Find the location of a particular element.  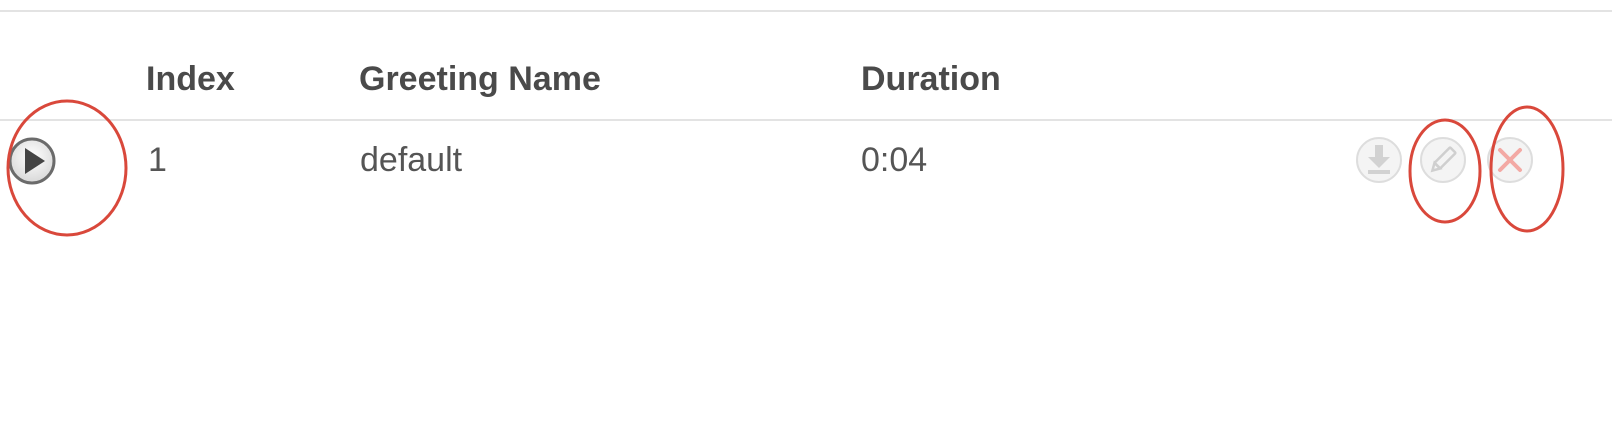

header-divider is located at coordinates (806, 120).